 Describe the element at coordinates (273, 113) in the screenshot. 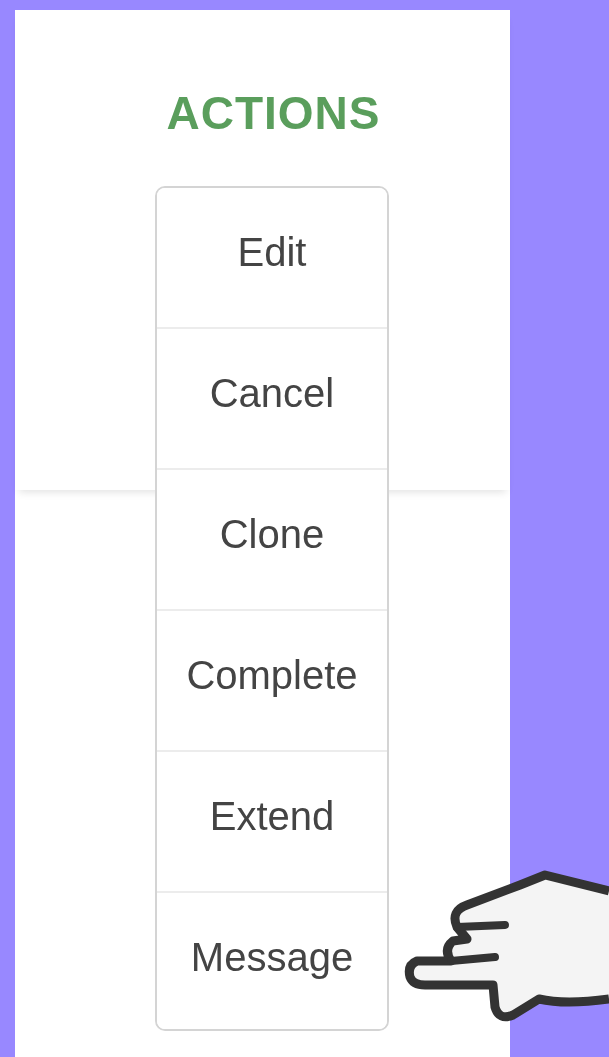

I see `section-title: ACTIONS` at that location.